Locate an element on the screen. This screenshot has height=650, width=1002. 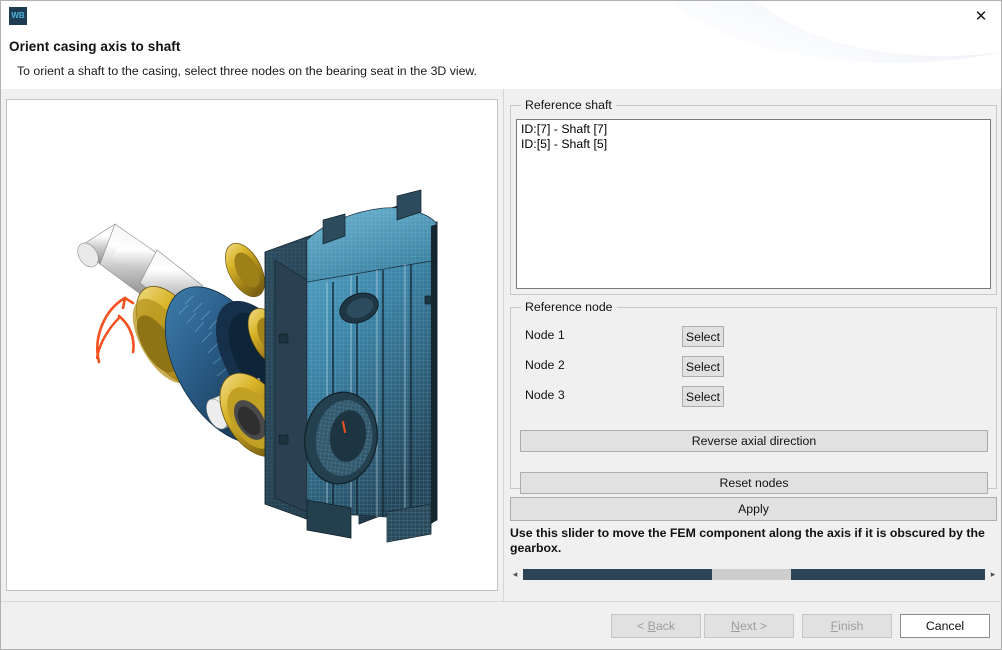
cancel-button: Cancel is located at coordinates (945, 626).